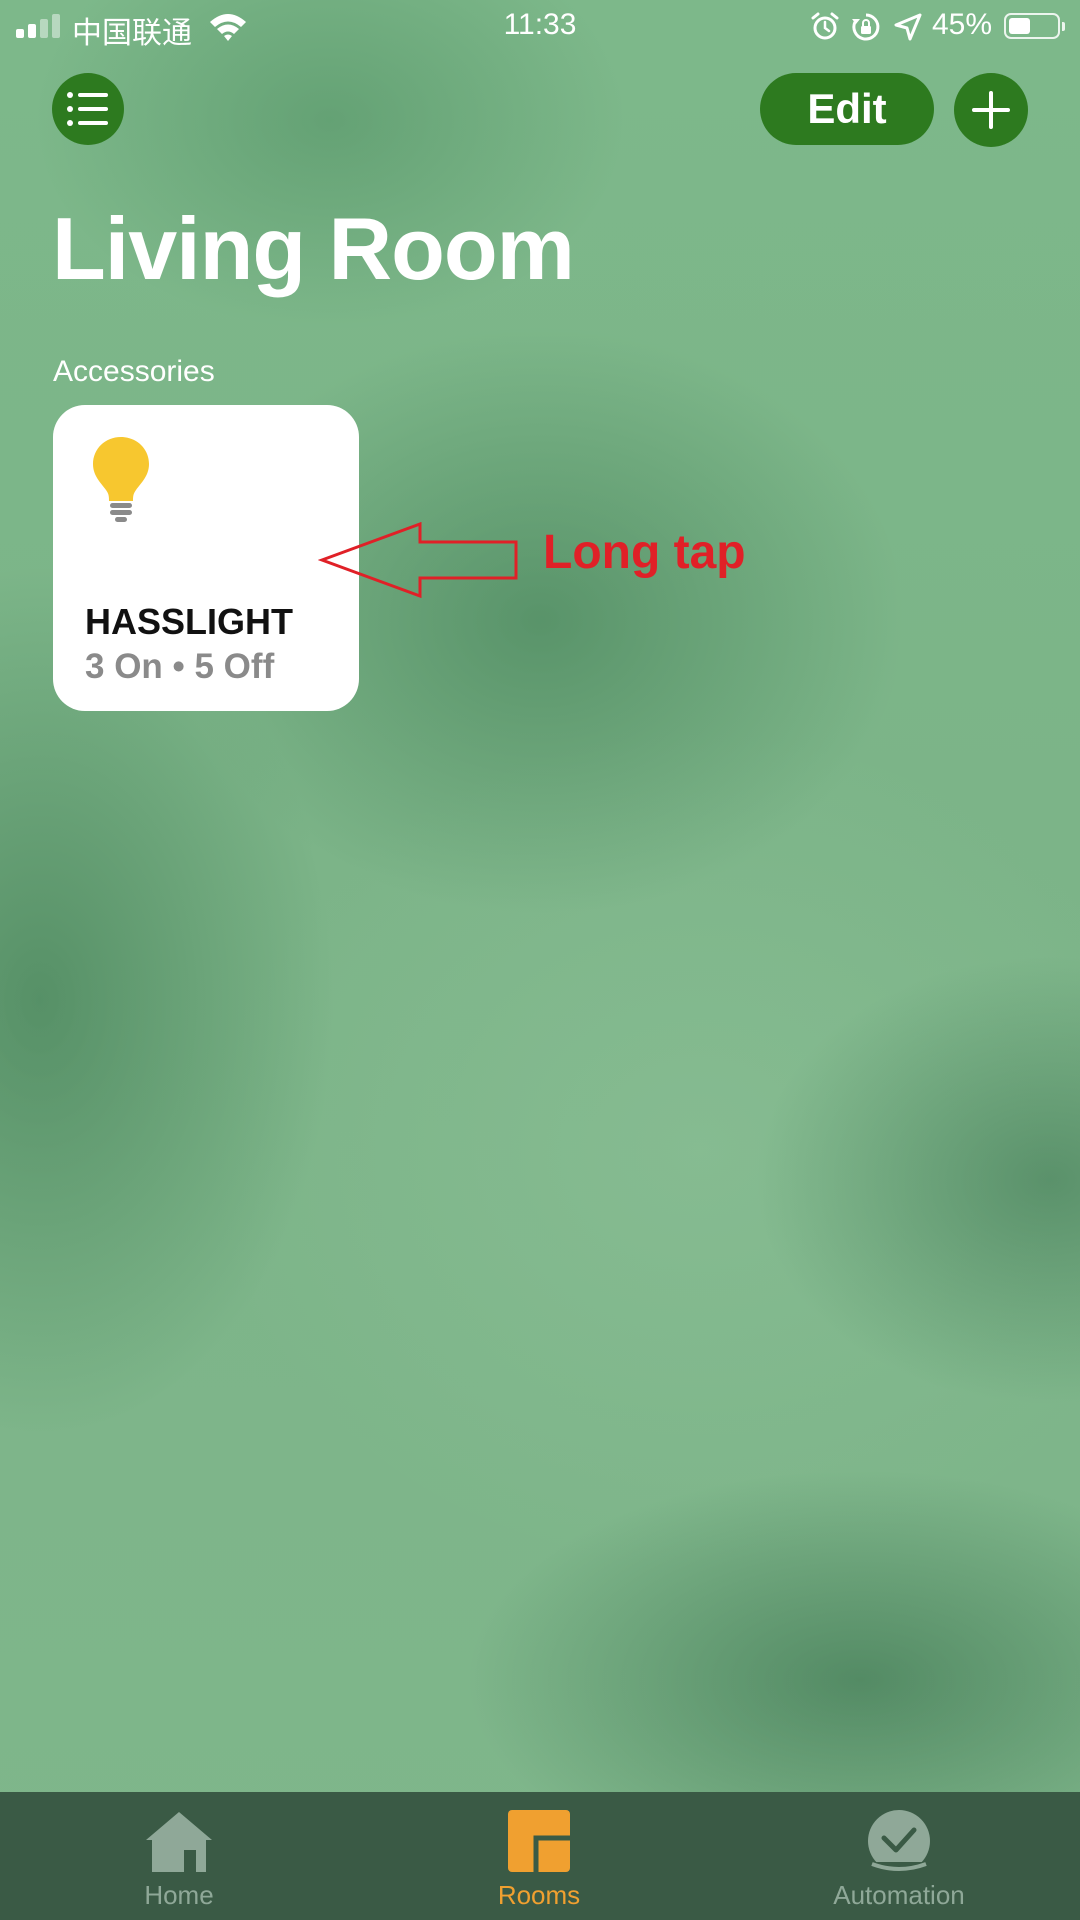 This screenshot has height=1920, width=1080. Describe the element at coordinates (179, 1842) in the screenshot. I see `house-icon` at that location.